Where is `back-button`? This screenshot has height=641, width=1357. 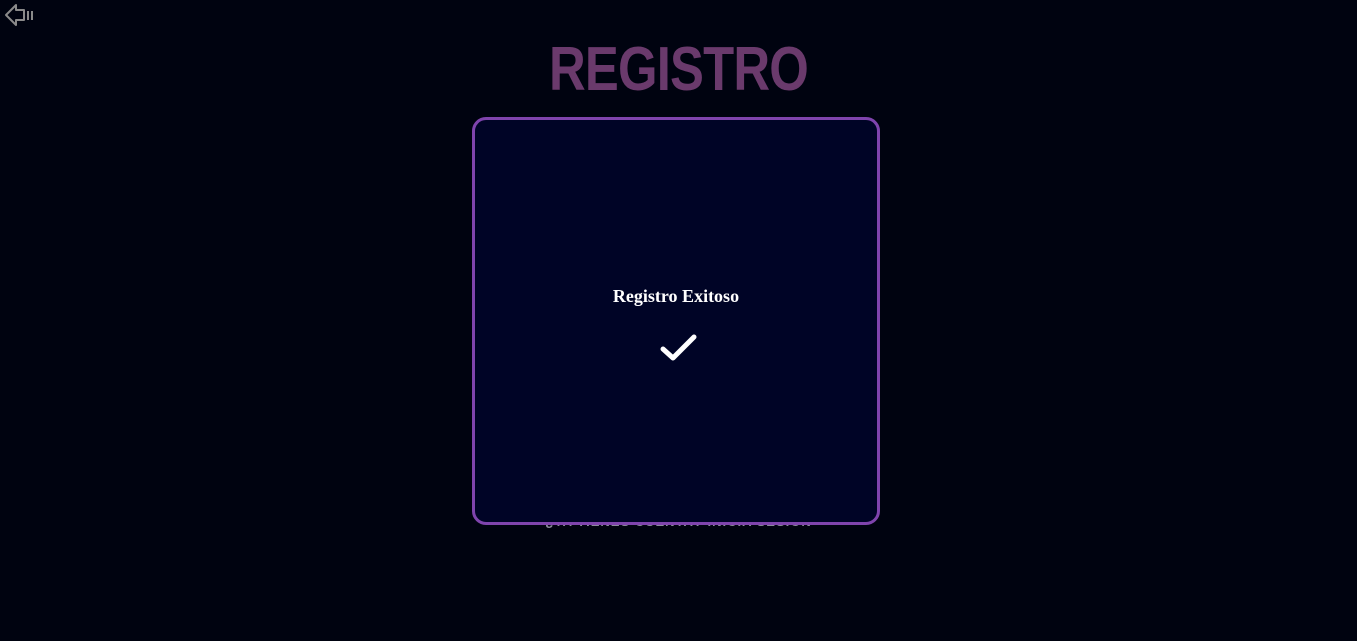
back-button is located at coordinates (20, 15).